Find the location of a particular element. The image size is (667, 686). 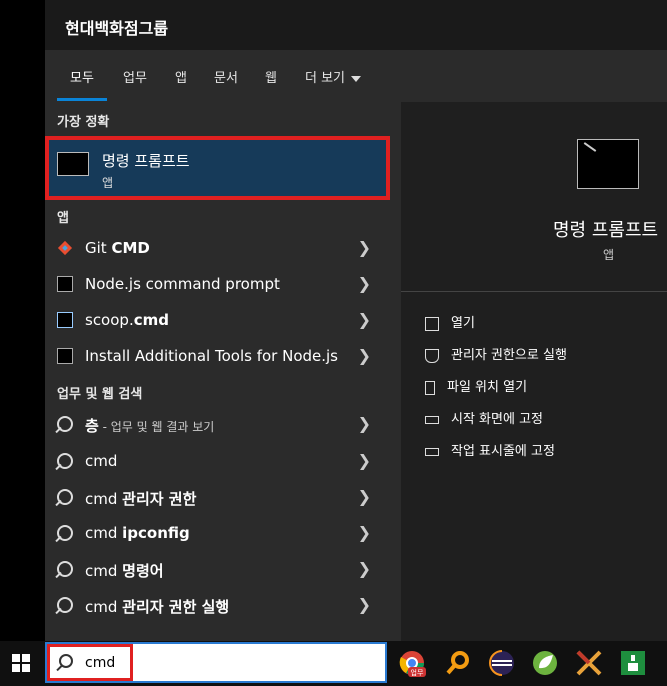

preview-title: 명령 프롬프트 is located at coordinates (606, 230).